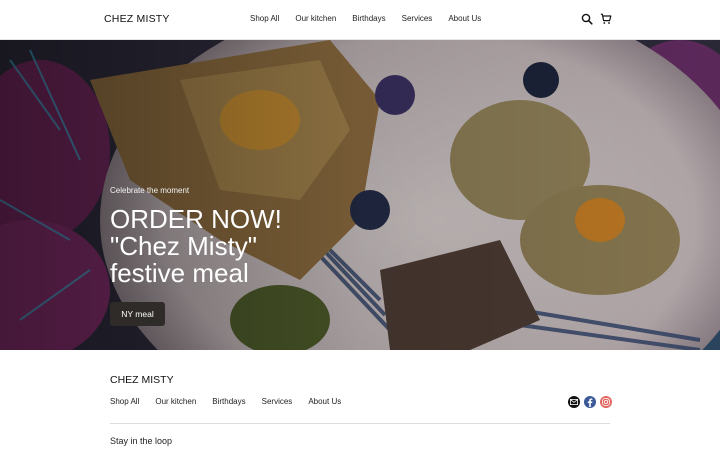 This screenshot has height=450, width=720. I want to click on search-icon, so click(587, 19).